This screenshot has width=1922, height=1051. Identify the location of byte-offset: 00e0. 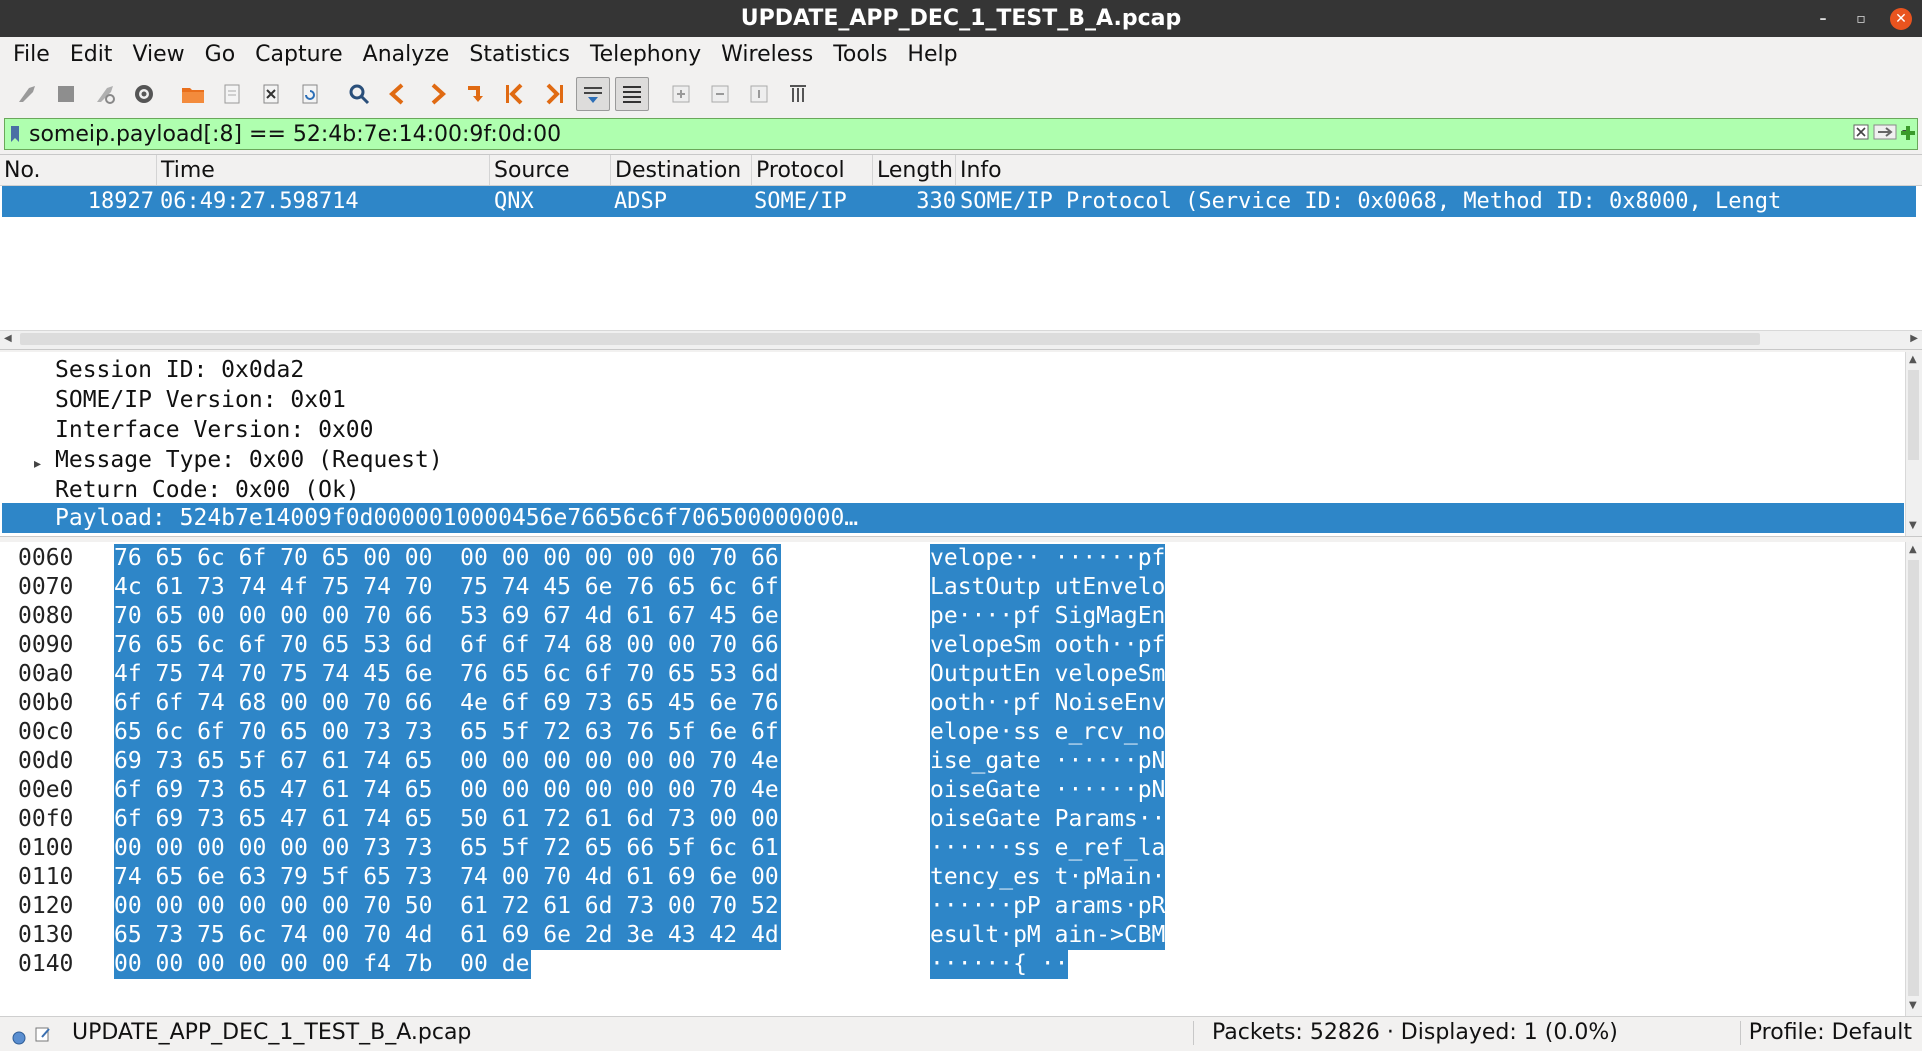
(46, 790).